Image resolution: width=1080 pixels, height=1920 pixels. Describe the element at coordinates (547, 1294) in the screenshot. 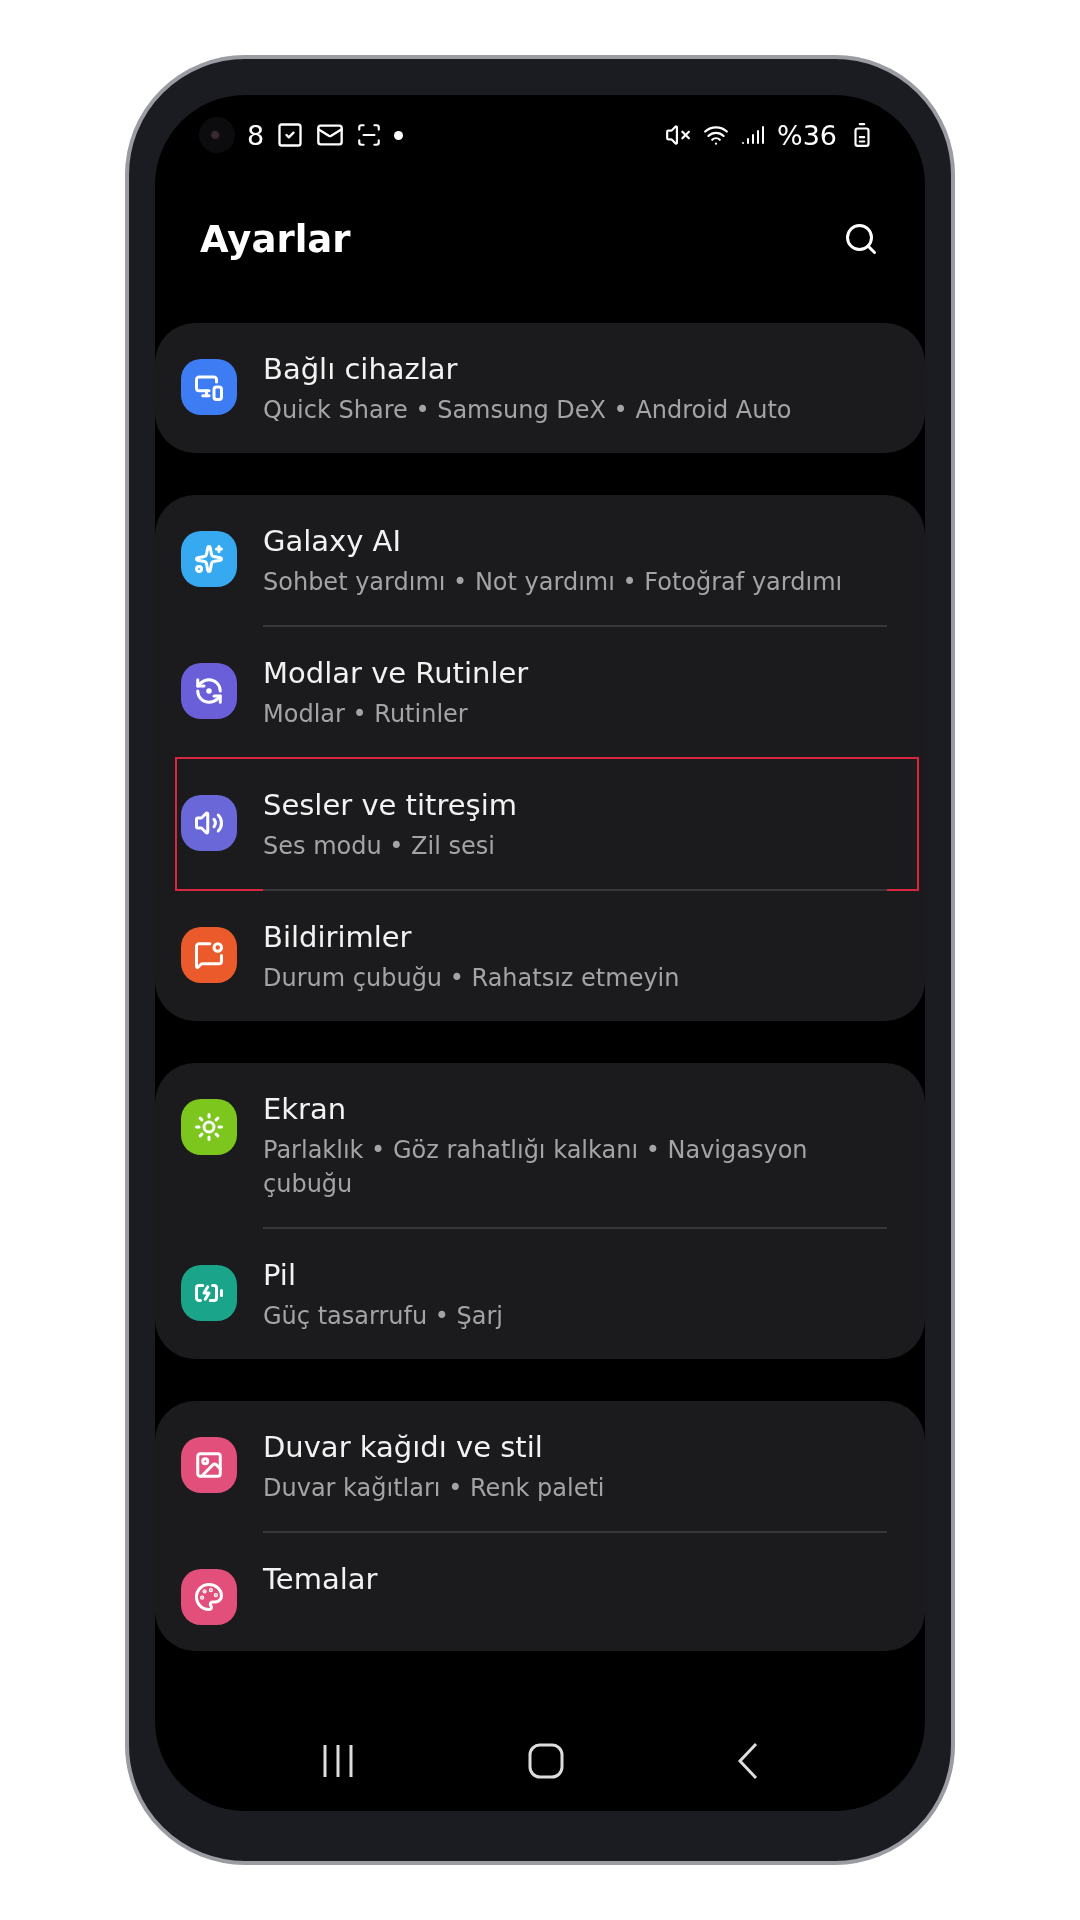

I see `settings-item: Pil Güç tasarrufu • Şarj` at that location.